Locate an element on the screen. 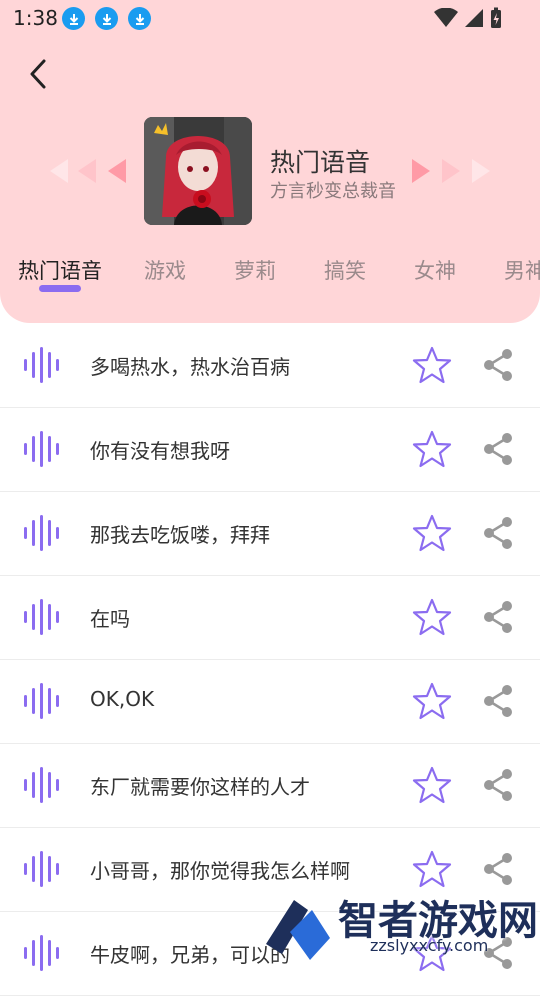 The image size is (540, 996). voice-row: 东厂就需要你这样的人才 is located at coordinates (270, 785).